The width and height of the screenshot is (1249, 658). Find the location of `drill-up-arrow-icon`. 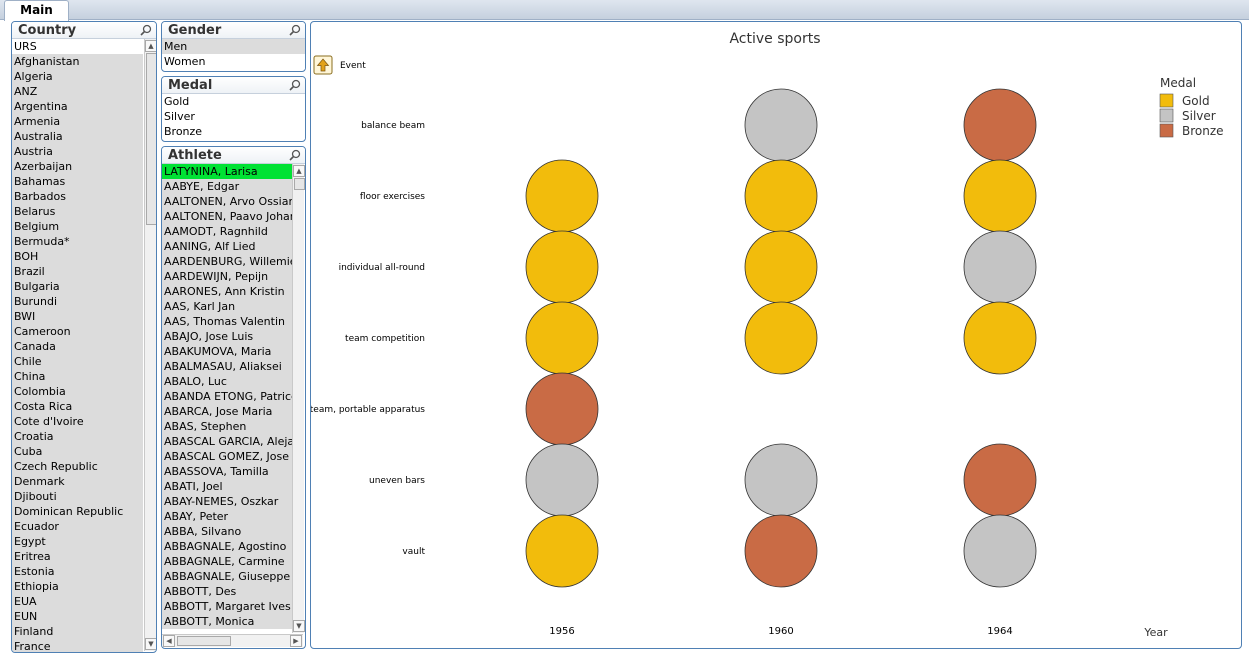

drill-up-arrow-icon is located at coordinates (323, 65).